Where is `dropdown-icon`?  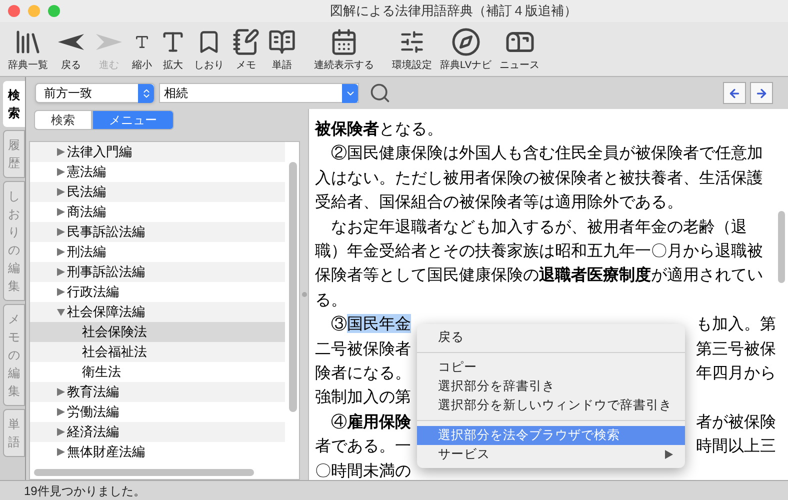
dropdown-icon is located at coordinates (350, 93).